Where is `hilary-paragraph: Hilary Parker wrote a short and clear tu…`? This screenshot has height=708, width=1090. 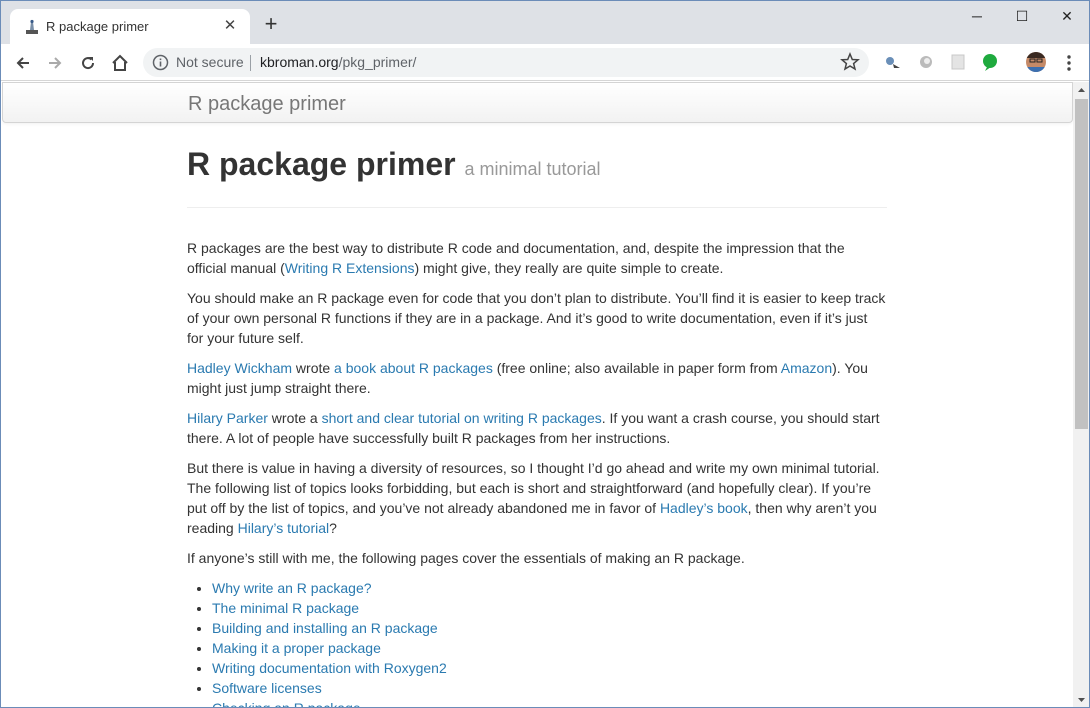
hilary-paragraph: Hilary Parker wrote a short and clear tu… is located at coordinates (537, 428).